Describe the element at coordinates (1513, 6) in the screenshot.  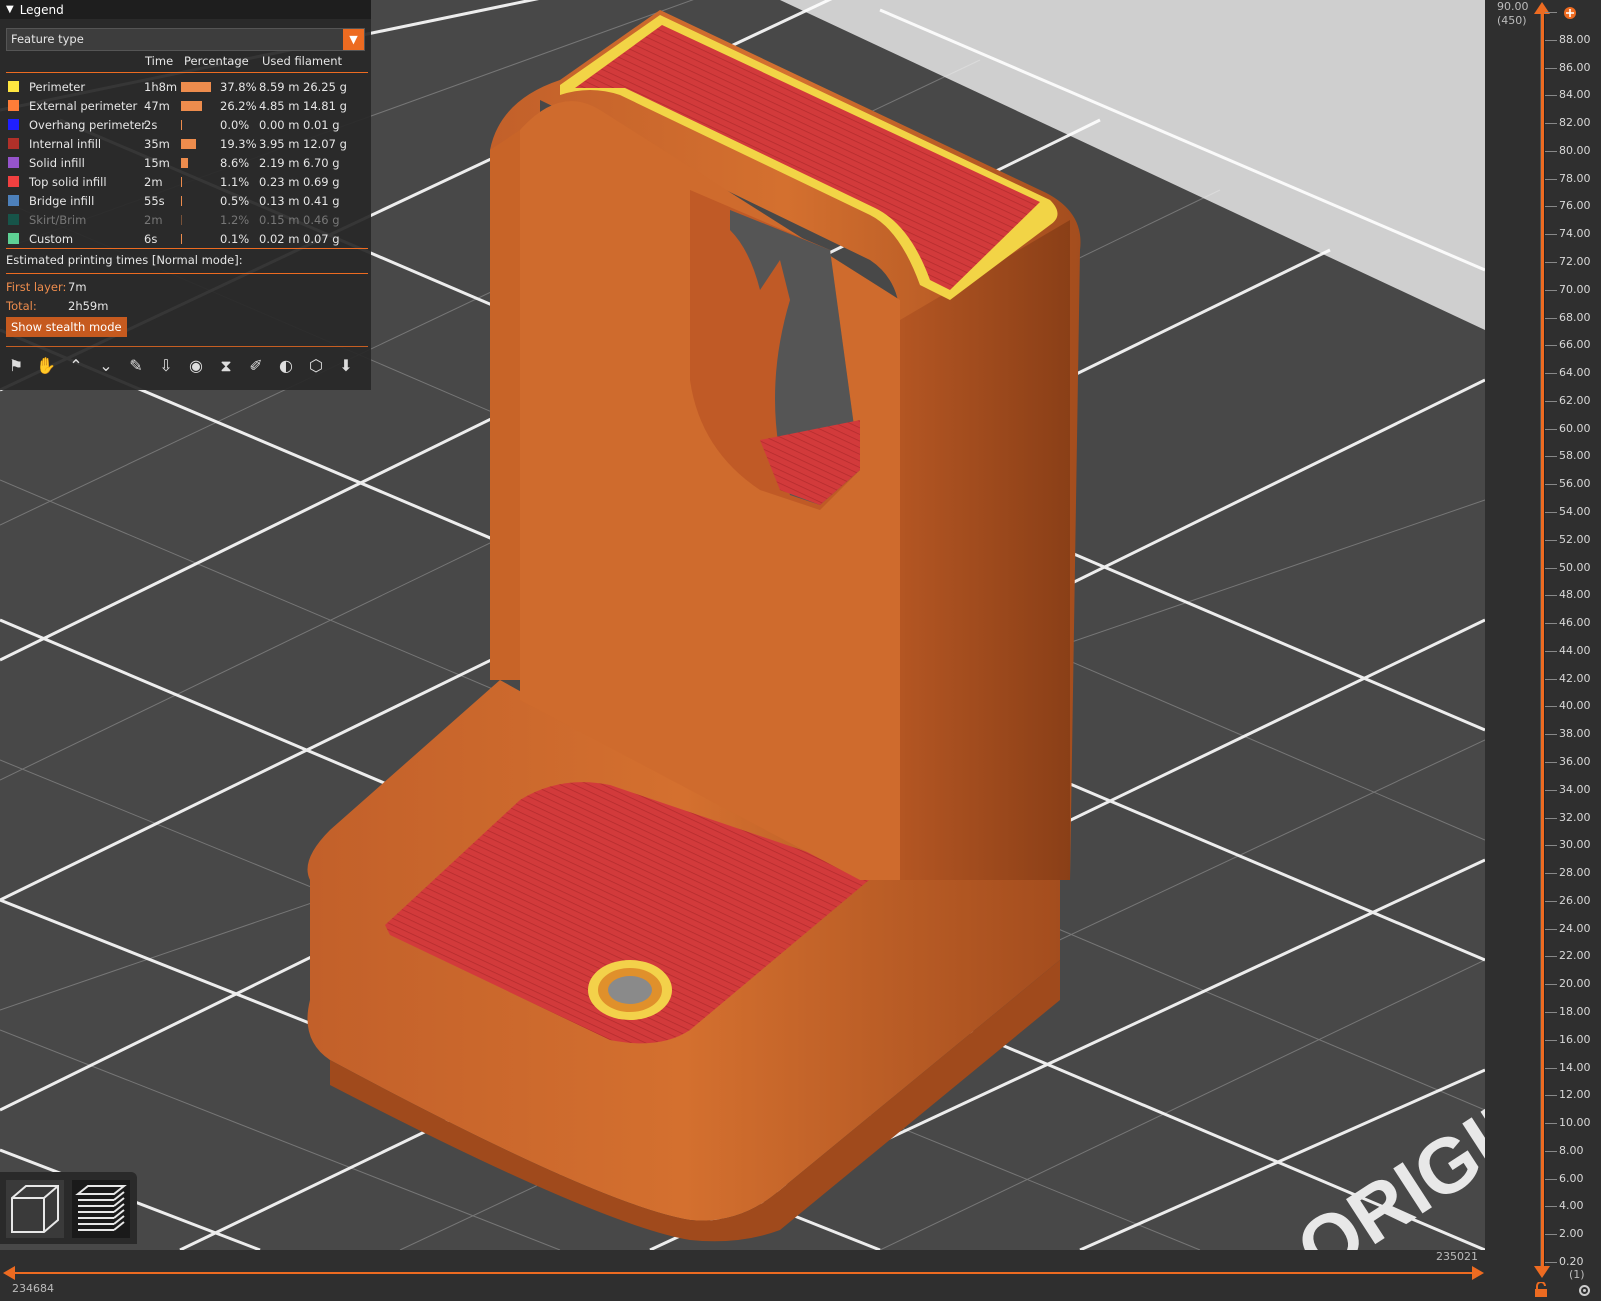
I see `top-height-value: 90.00` at that location.